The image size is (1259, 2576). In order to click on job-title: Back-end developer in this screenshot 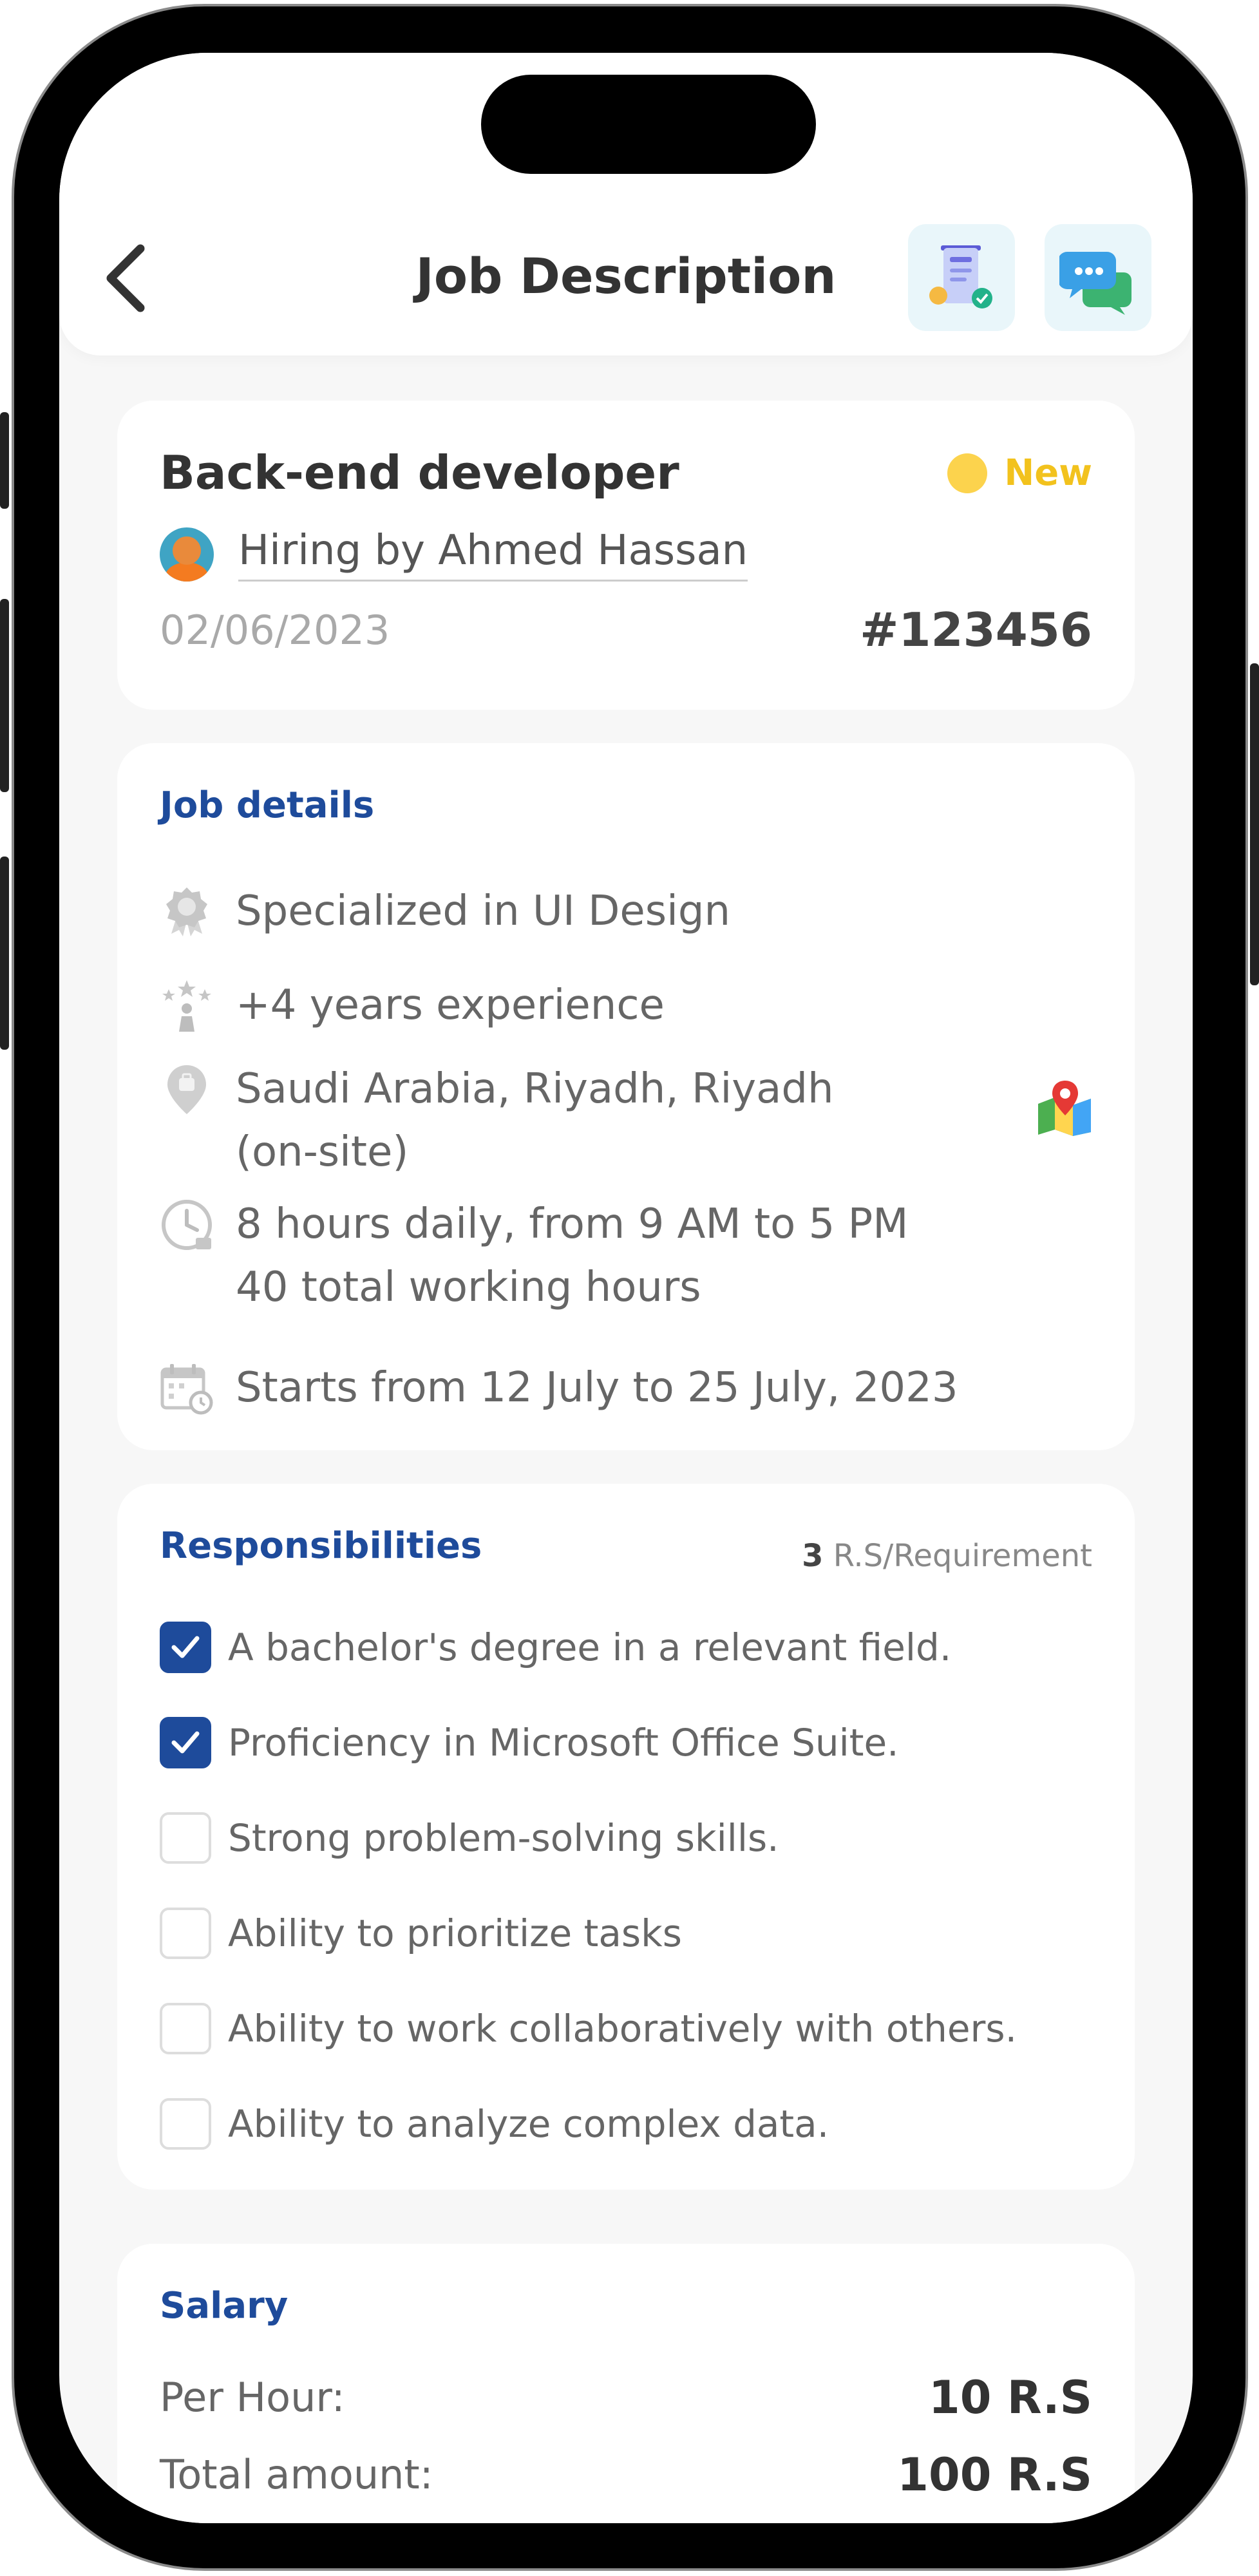, I will do `click(419, 473)`.